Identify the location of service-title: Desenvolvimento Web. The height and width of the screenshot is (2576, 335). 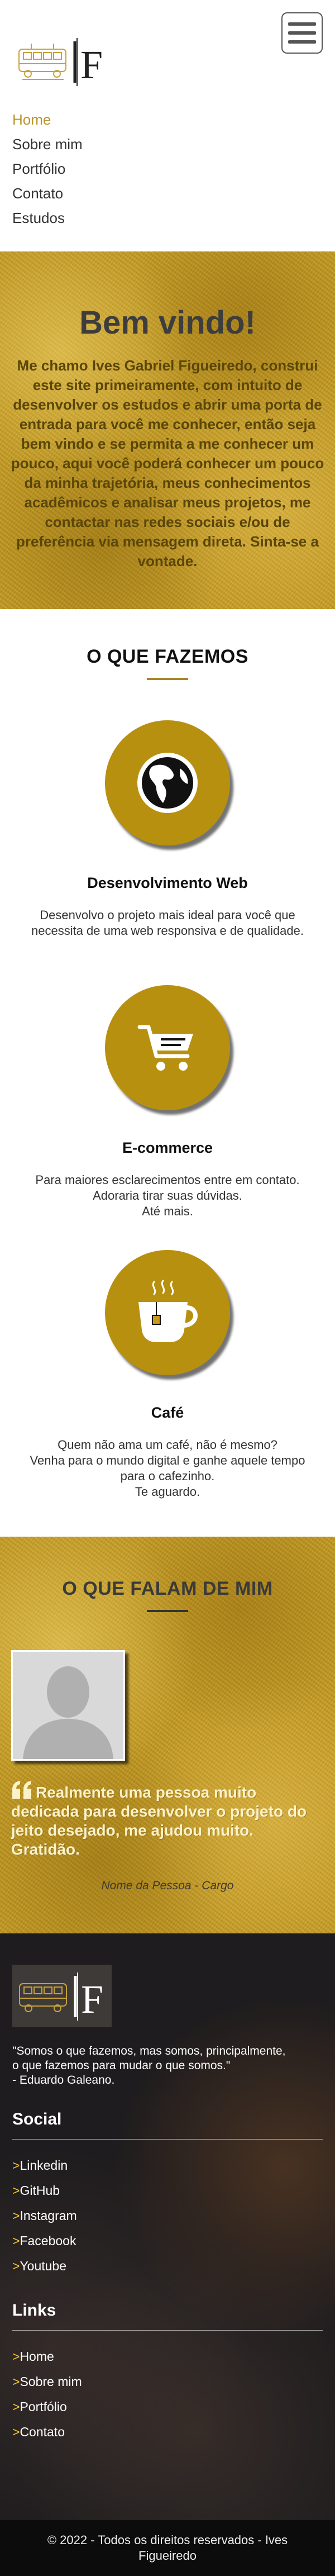
(167, 882).